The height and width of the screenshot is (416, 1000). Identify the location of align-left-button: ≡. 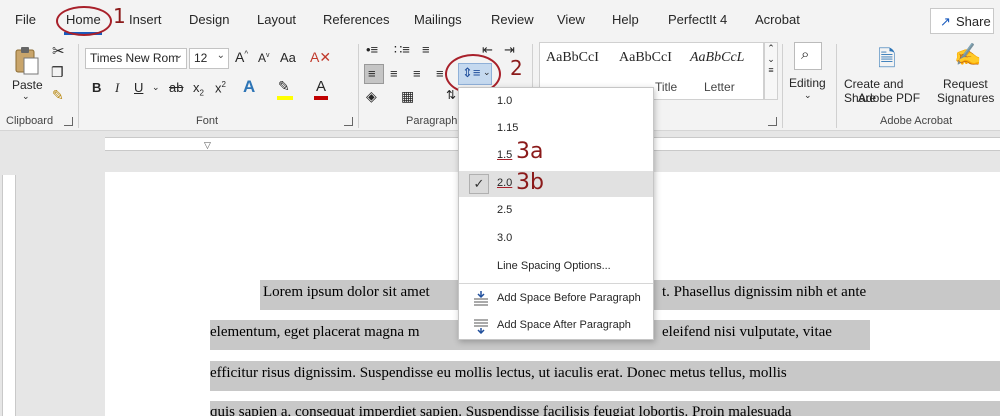
(374, 74).